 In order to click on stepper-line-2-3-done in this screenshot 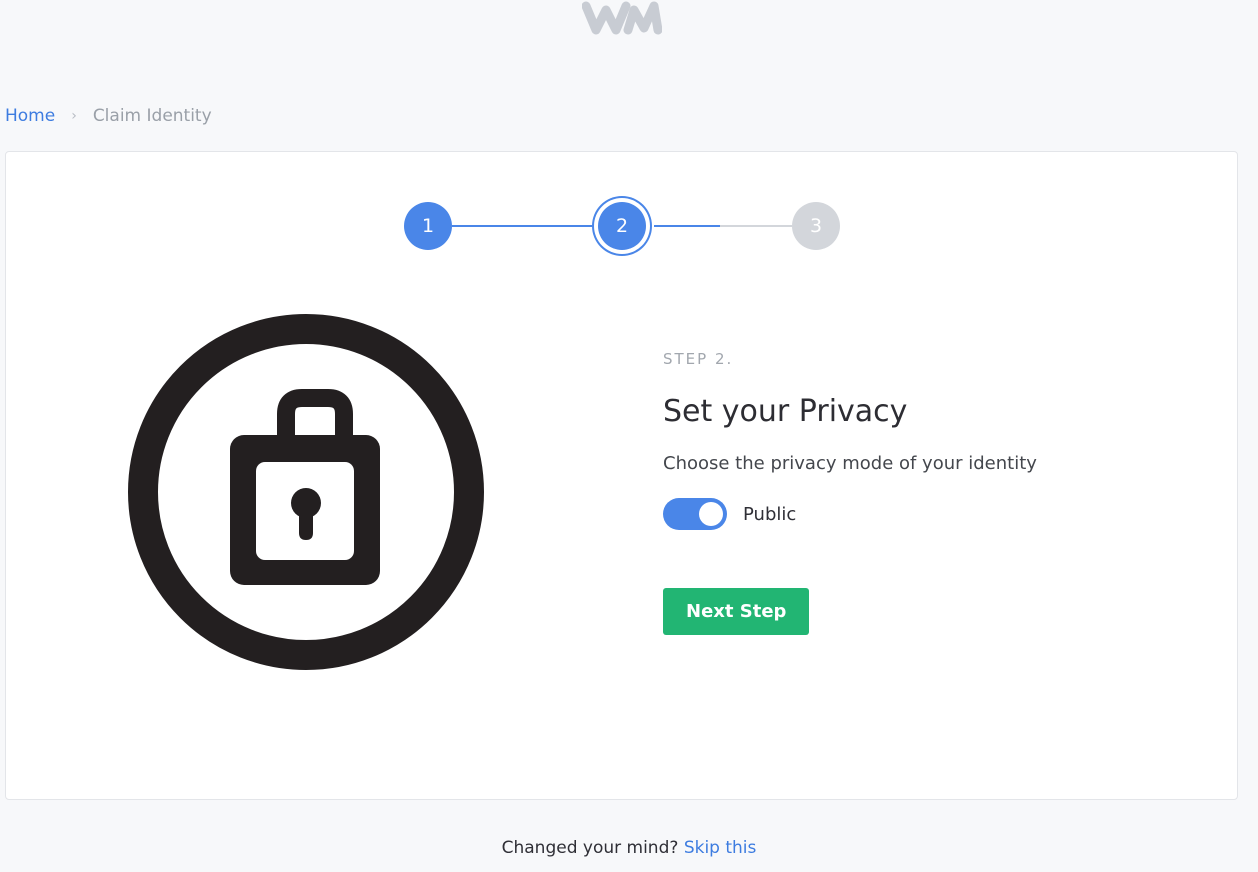, I will do `click(687, 226)`.